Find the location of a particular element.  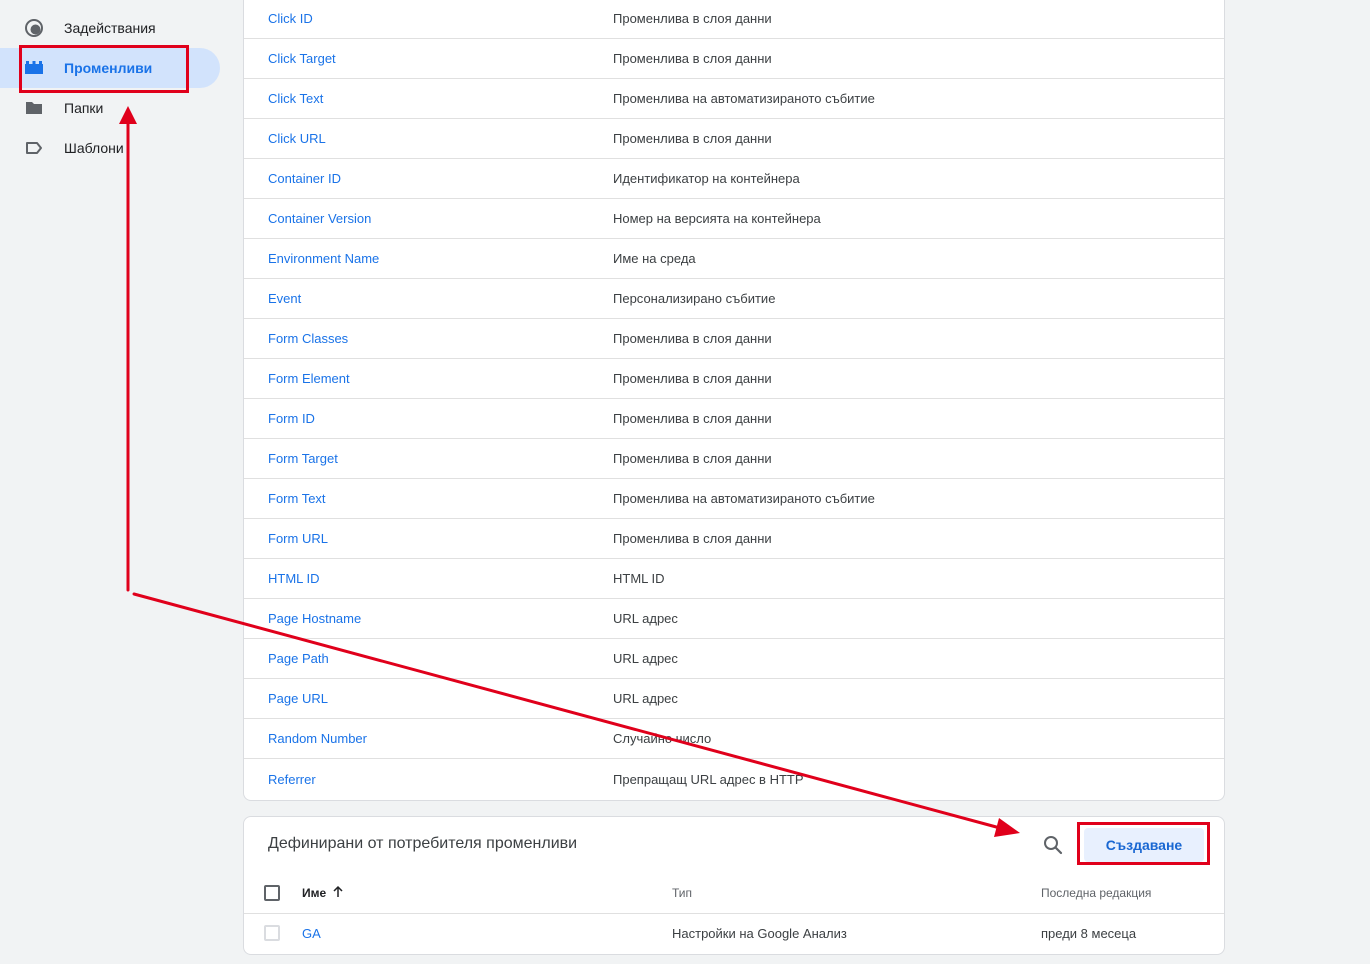

variable-type: Номер на версията на контейнера is located at coordinates (717, 218).